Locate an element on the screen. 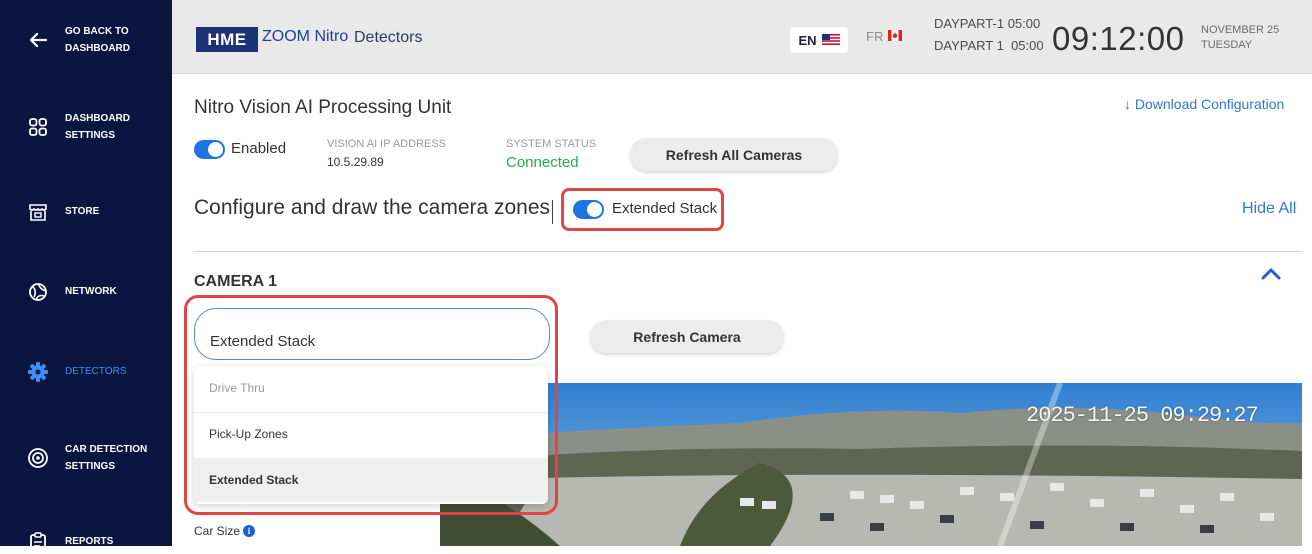 The height and width of the screenshot is (554, 1312). radar-icon is located at coordinates (38, 458).